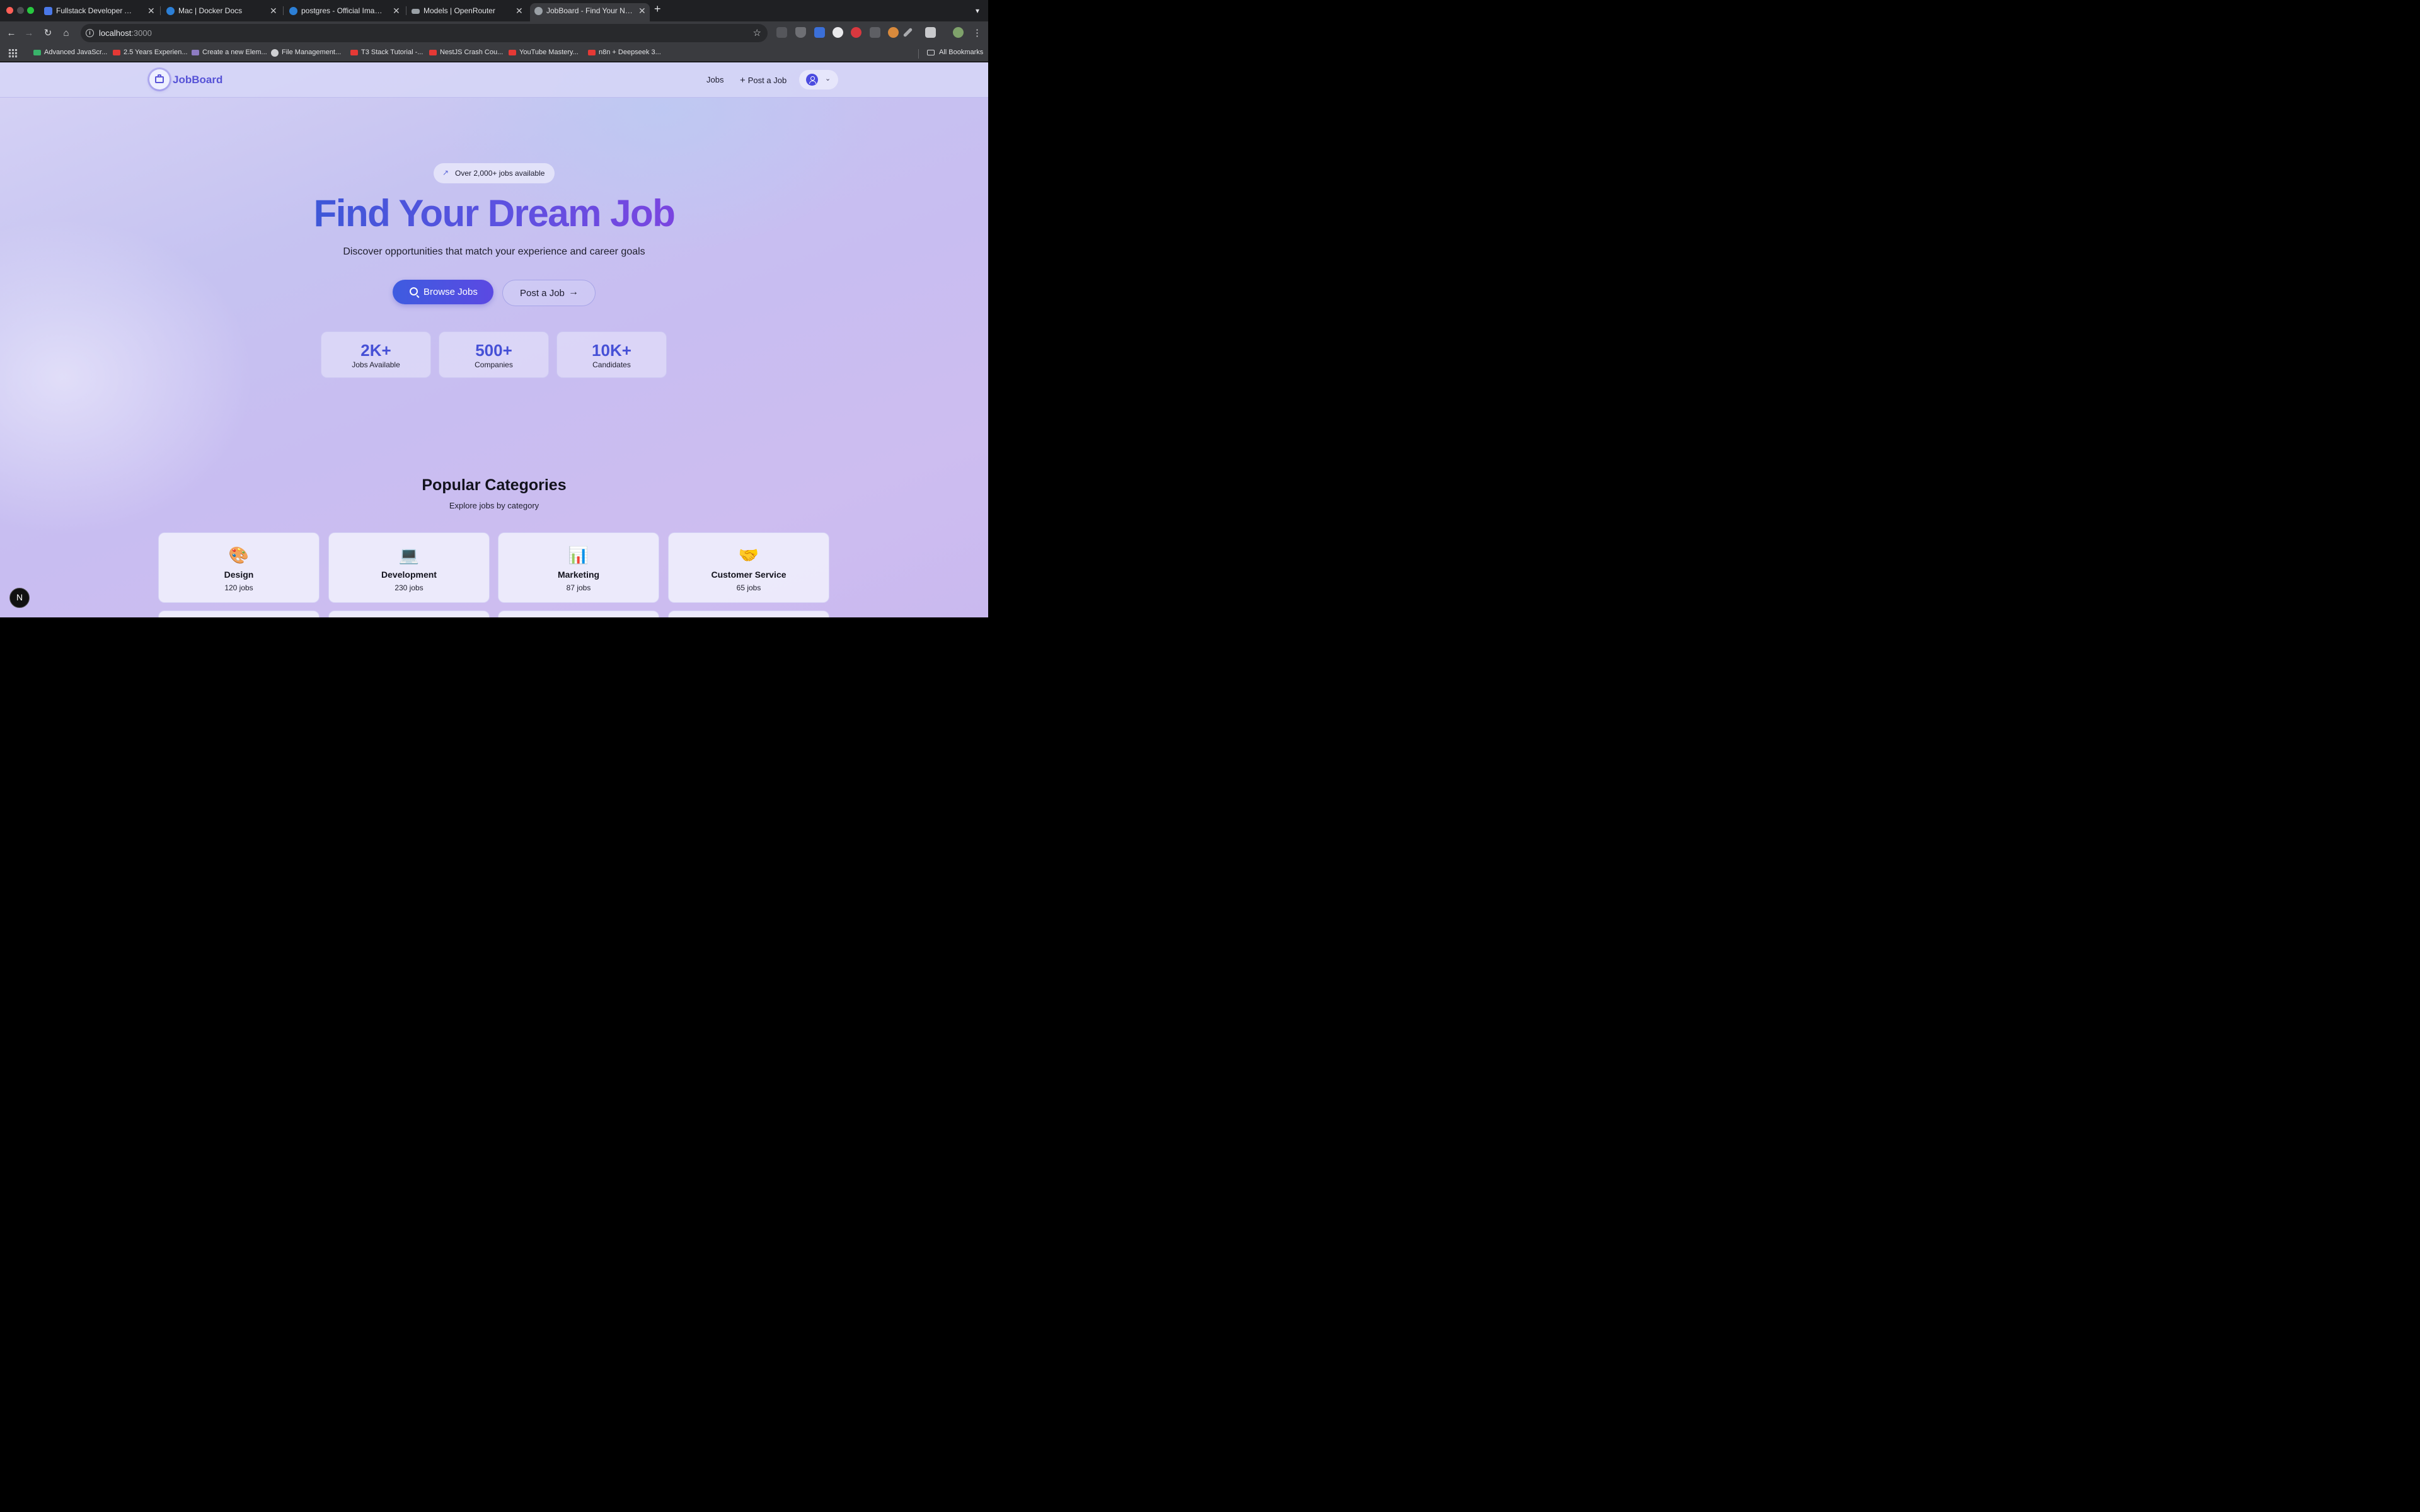  What do you see at coordinates (856, 32) in the screenshot?
I see `extension-record-icon` at bounding box center [856, 32].